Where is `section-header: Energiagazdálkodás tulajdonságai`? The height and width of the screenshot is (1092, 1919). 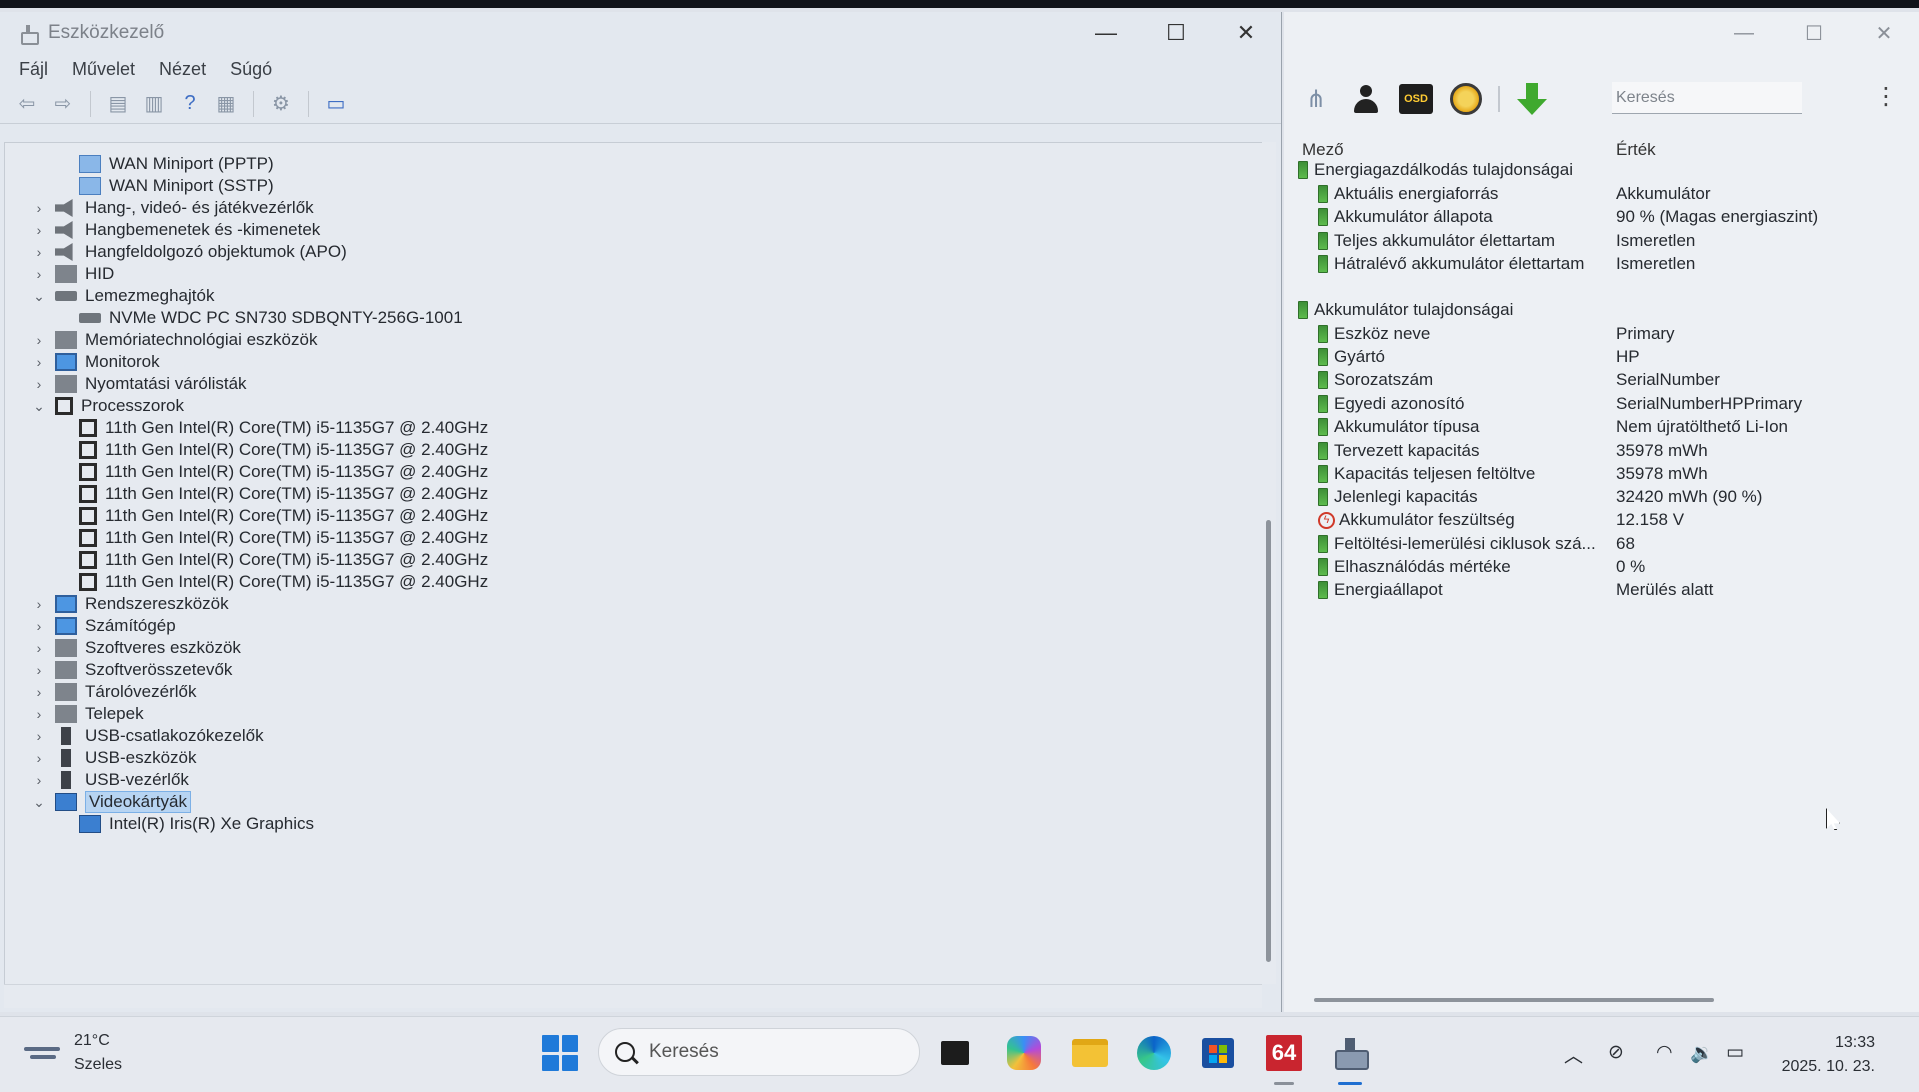 section-header: Energiagazdálkodás tulajdonságai is located at coordinates (1435, 170).